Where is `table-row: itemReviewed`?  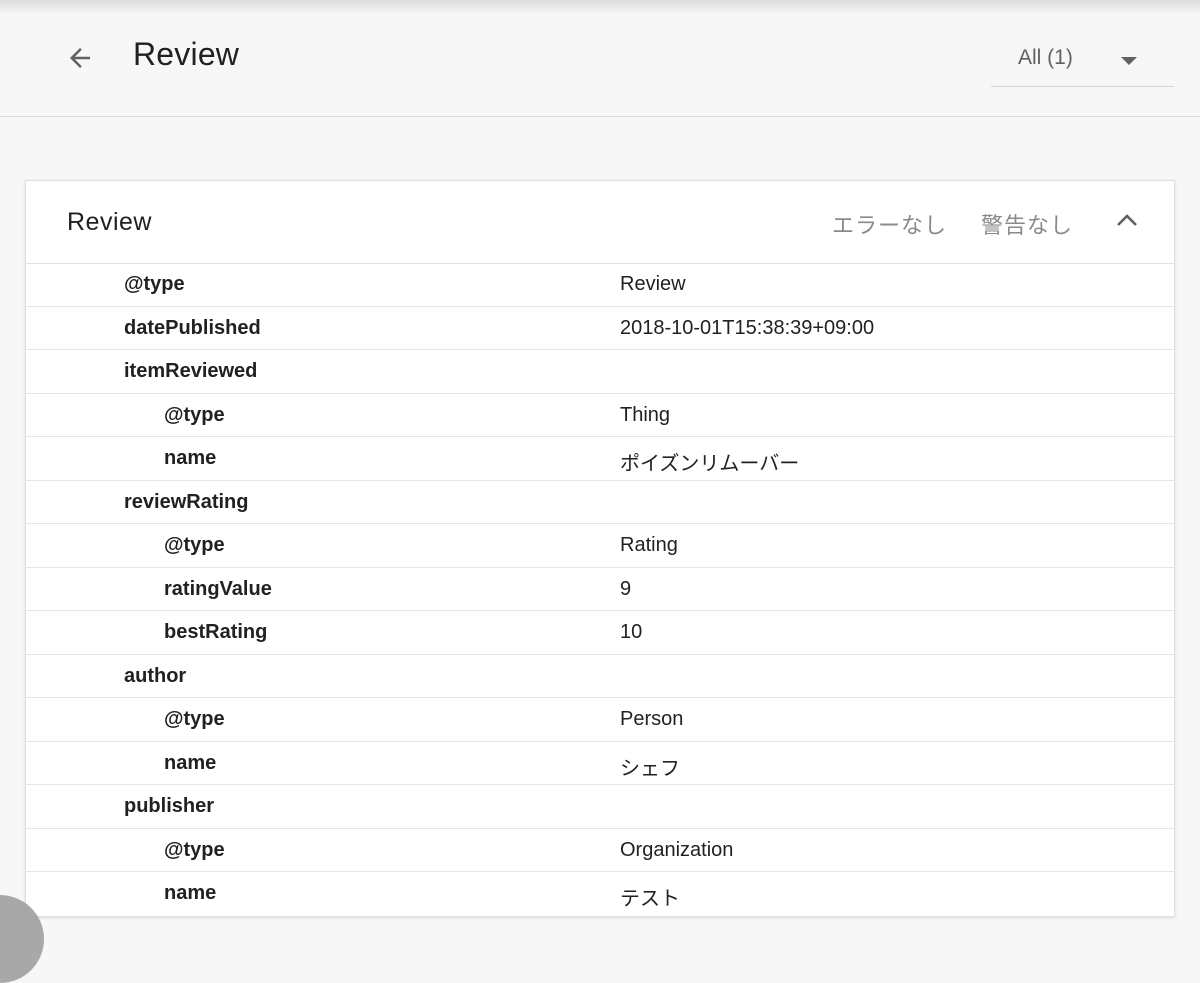
table-row: itemReviewed is located at coordinates (600, 372).